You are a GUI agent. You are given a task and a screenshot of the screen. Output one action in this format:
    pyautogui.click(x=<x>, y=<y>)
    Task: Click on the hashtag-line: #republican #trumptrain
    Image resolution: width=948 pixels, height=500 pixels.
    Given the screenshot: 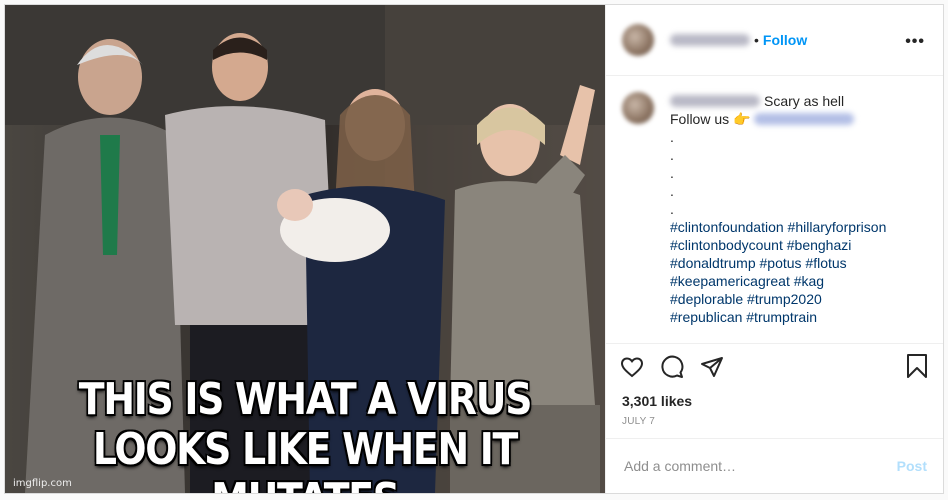 What is the action you would take?
    pyautogui.click(x=778, y=317)
    